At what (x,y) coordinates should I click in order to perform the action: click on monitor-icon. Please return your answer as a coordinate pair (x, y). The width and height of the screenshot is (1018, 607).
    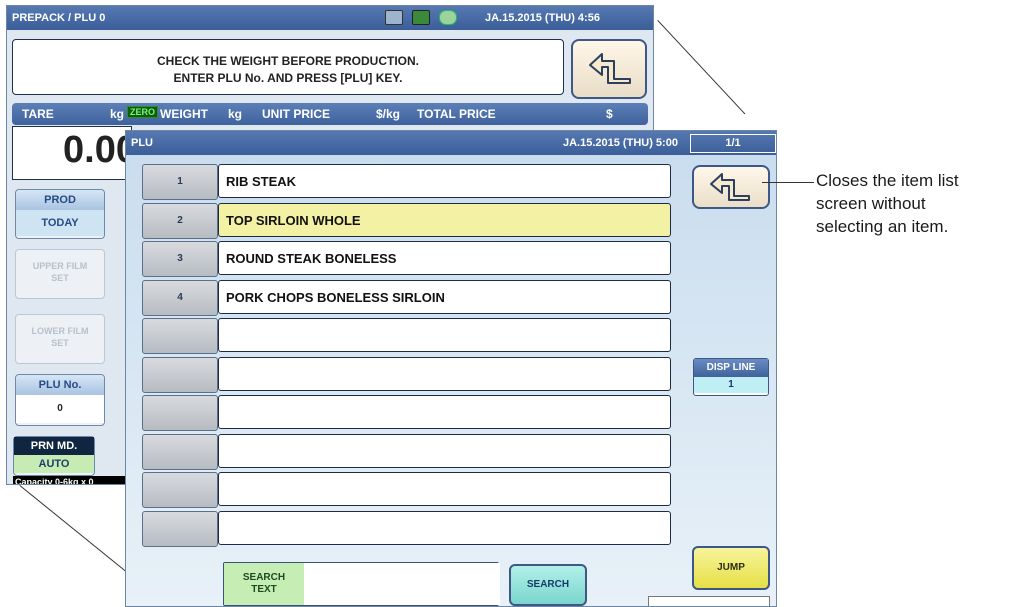
    Looking at the image, I should click on (394, 17).